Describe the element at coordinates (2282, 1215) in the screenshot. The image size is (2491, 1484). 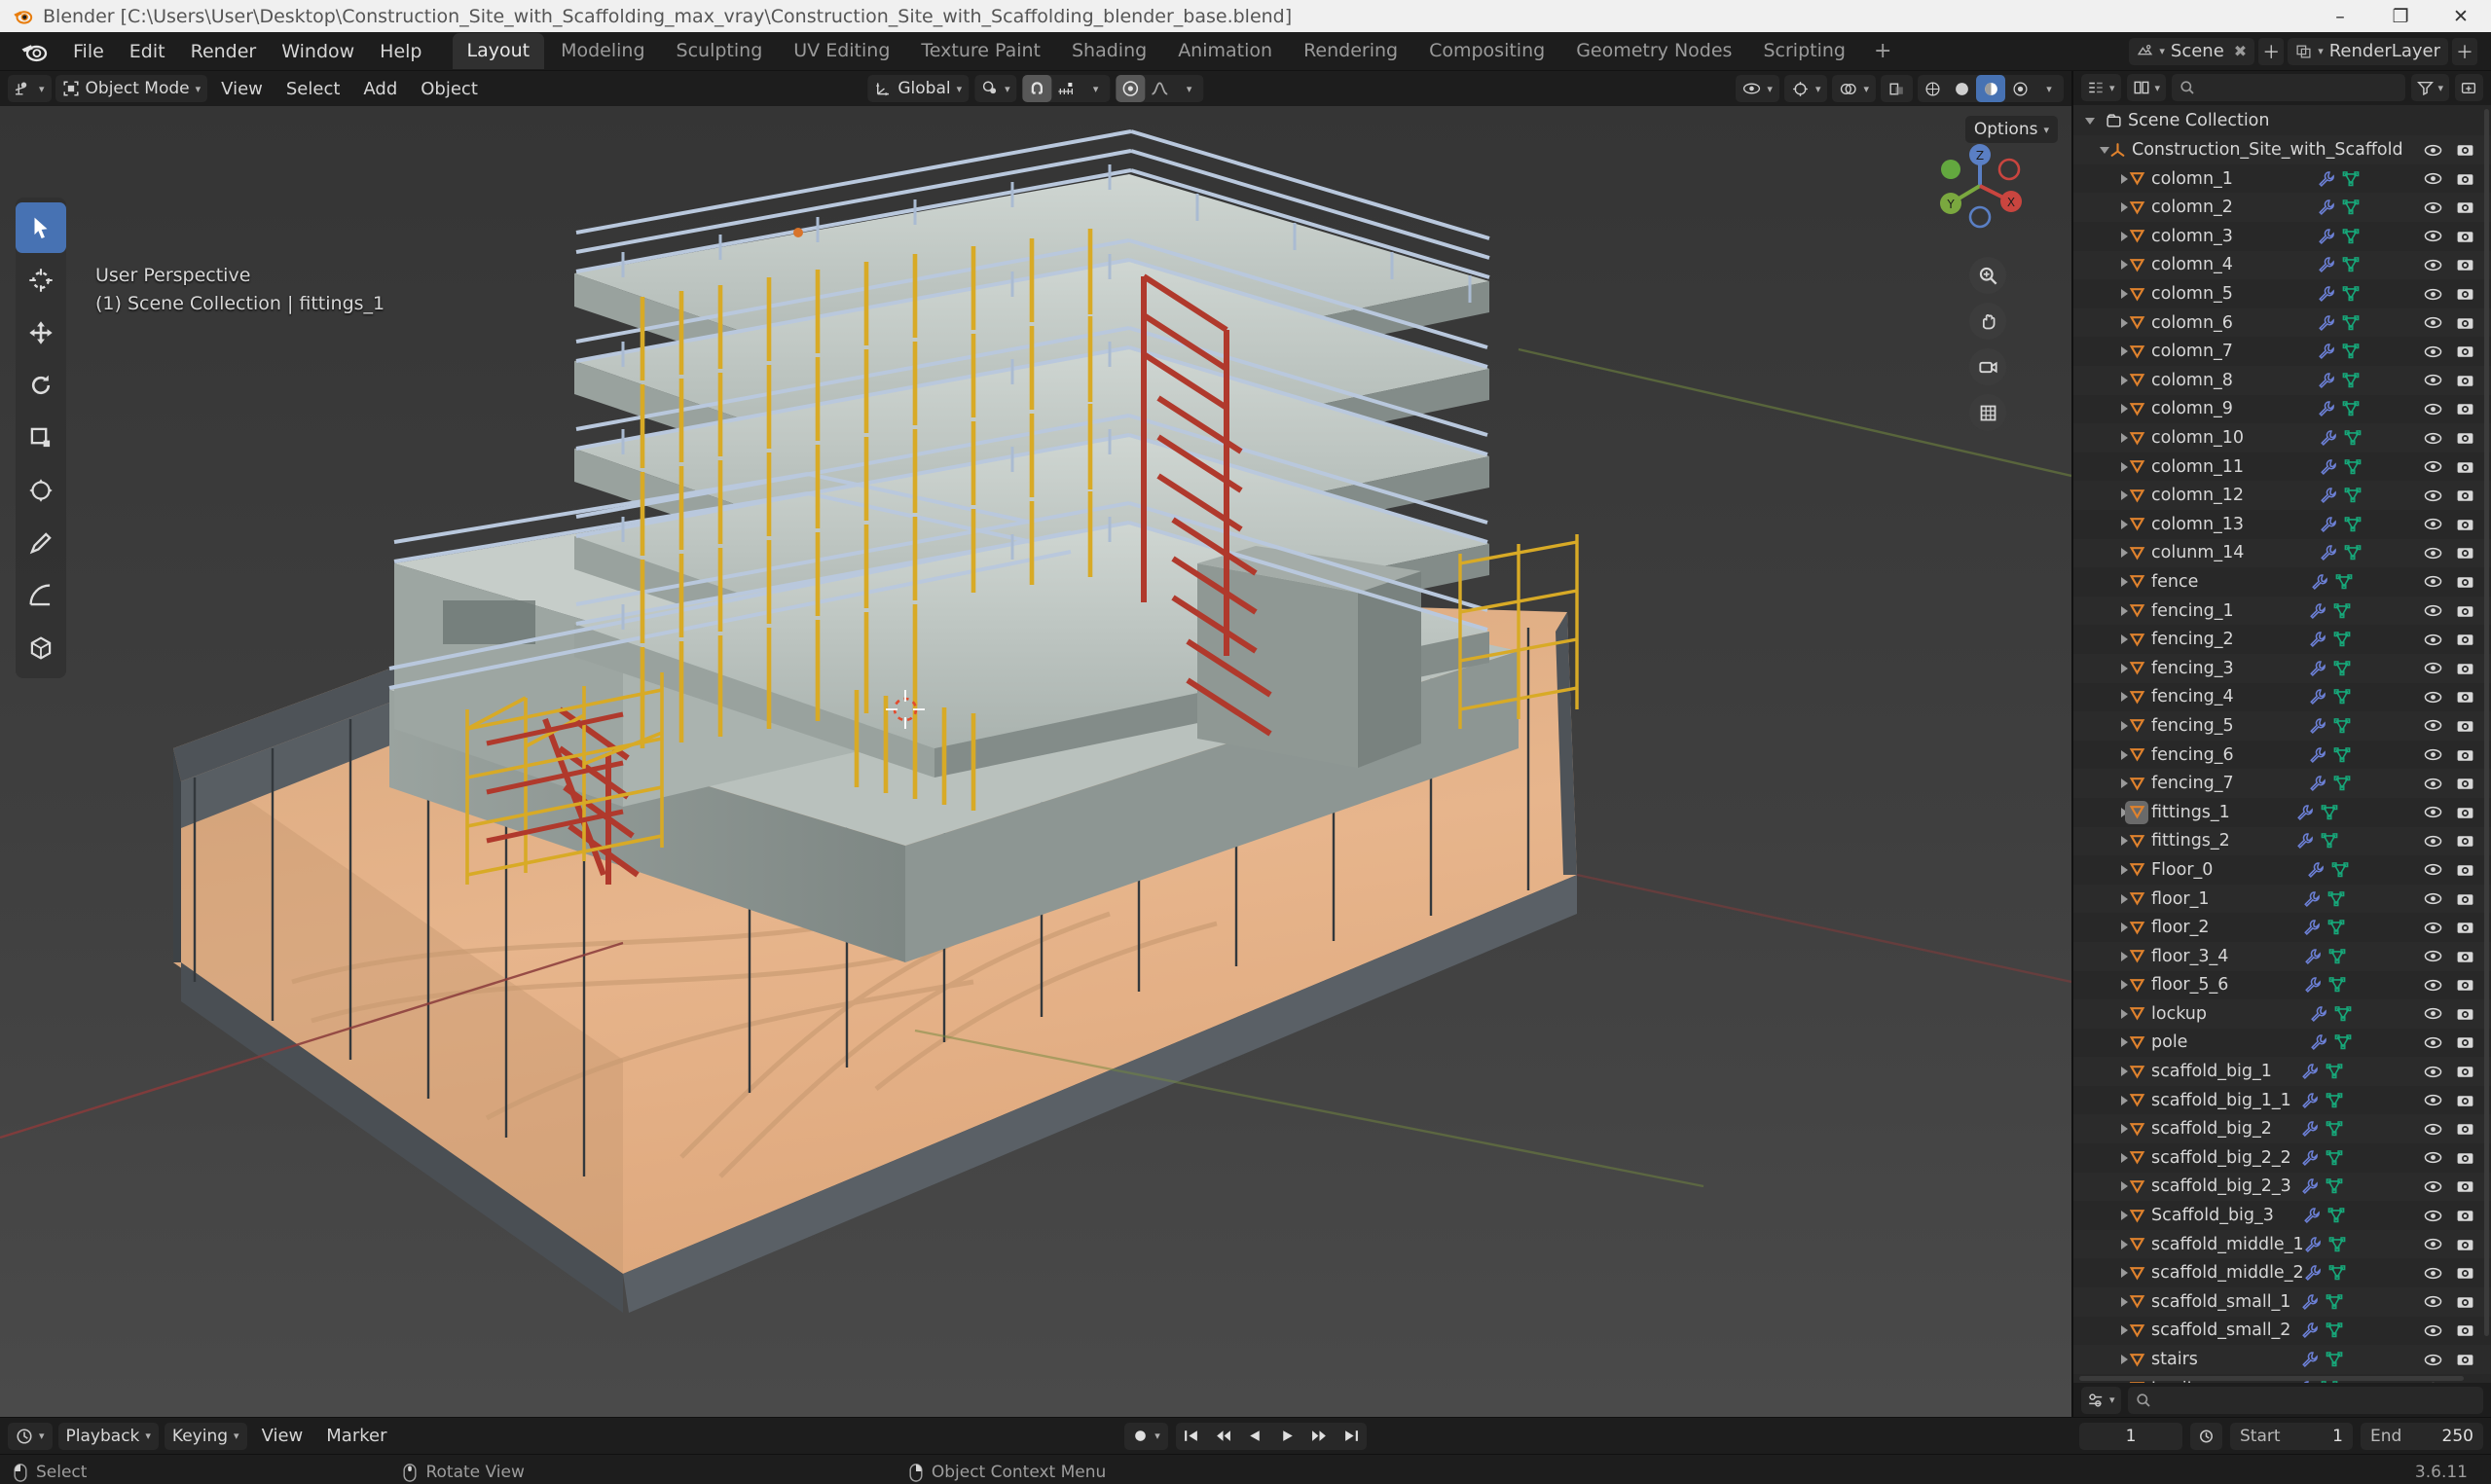
I see `outliner-row-object: Scaffold_big_3` at that location.